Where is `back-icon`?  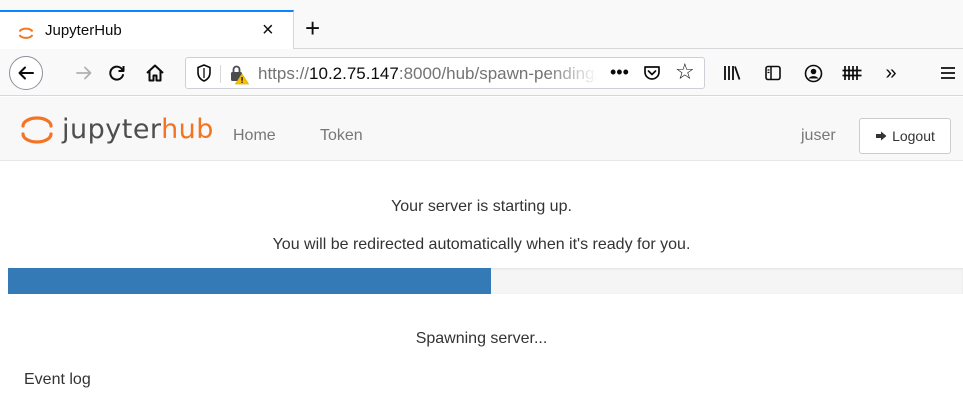
back-icon is located at coordinates (25, 72).